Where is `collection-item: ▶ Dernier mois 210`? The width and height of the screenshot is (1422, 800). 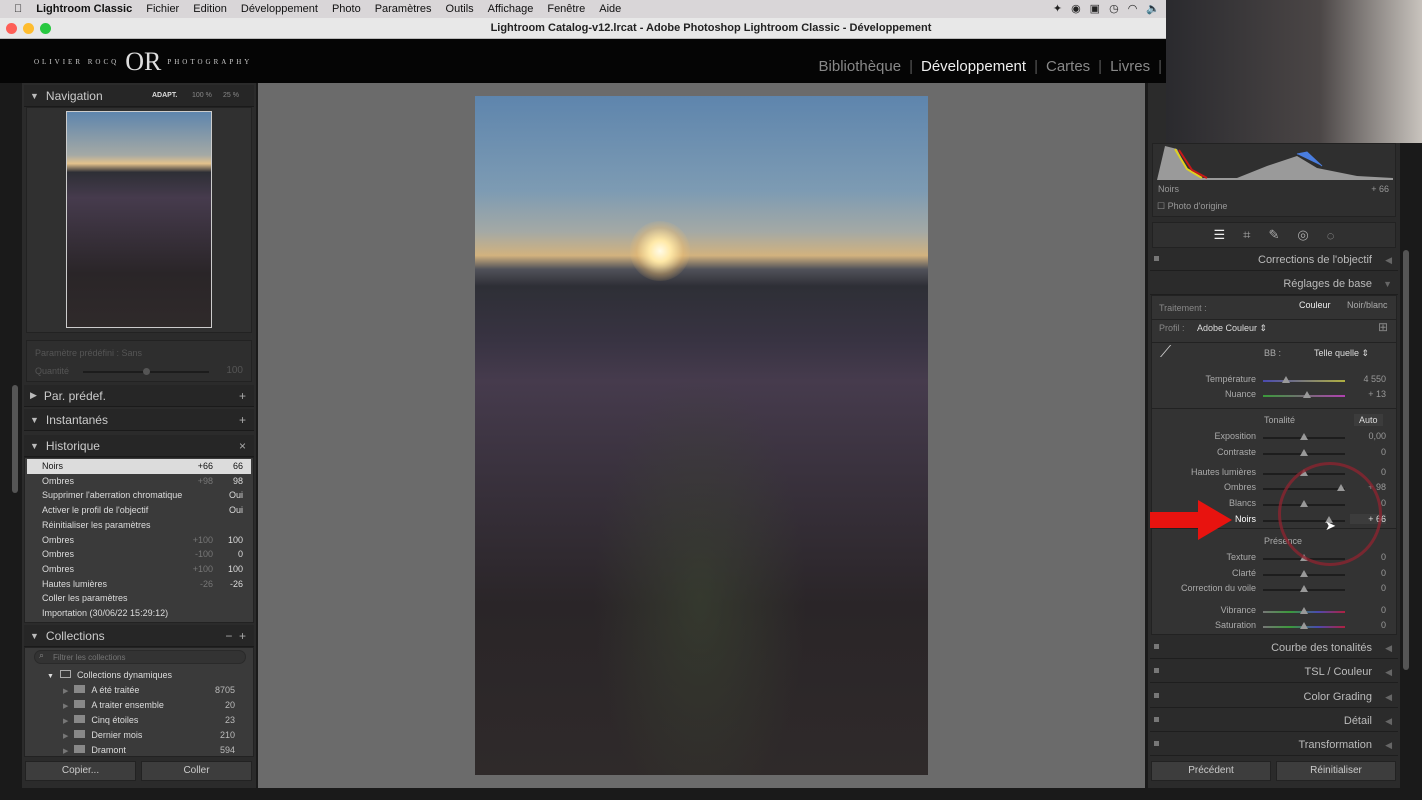 collection-item: ▶ Dernier mois 210 is located at coordinates (149, 735).